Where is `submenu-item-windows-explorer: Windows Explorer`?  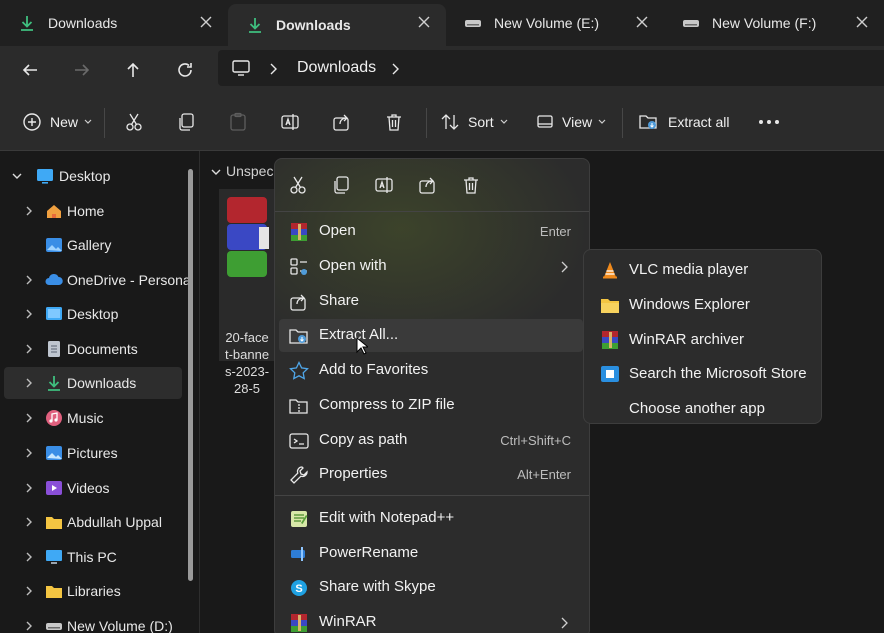 submenu-item-windows-explorer: Windows Explorer is located at coordinates (702, 304).